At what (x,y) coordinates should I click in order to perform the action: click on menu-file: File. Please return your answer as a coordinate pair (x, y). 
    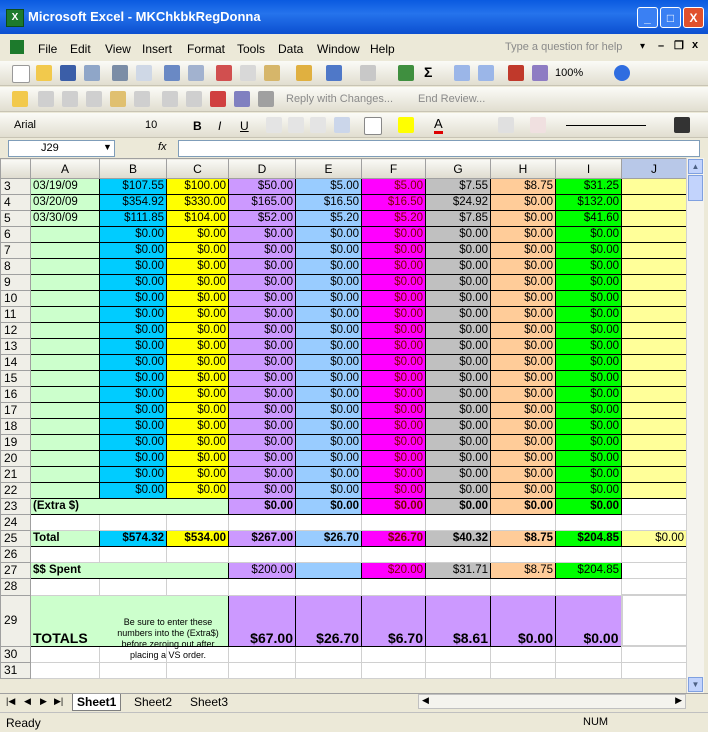
    Looking at the image, I should click on (47, 49).